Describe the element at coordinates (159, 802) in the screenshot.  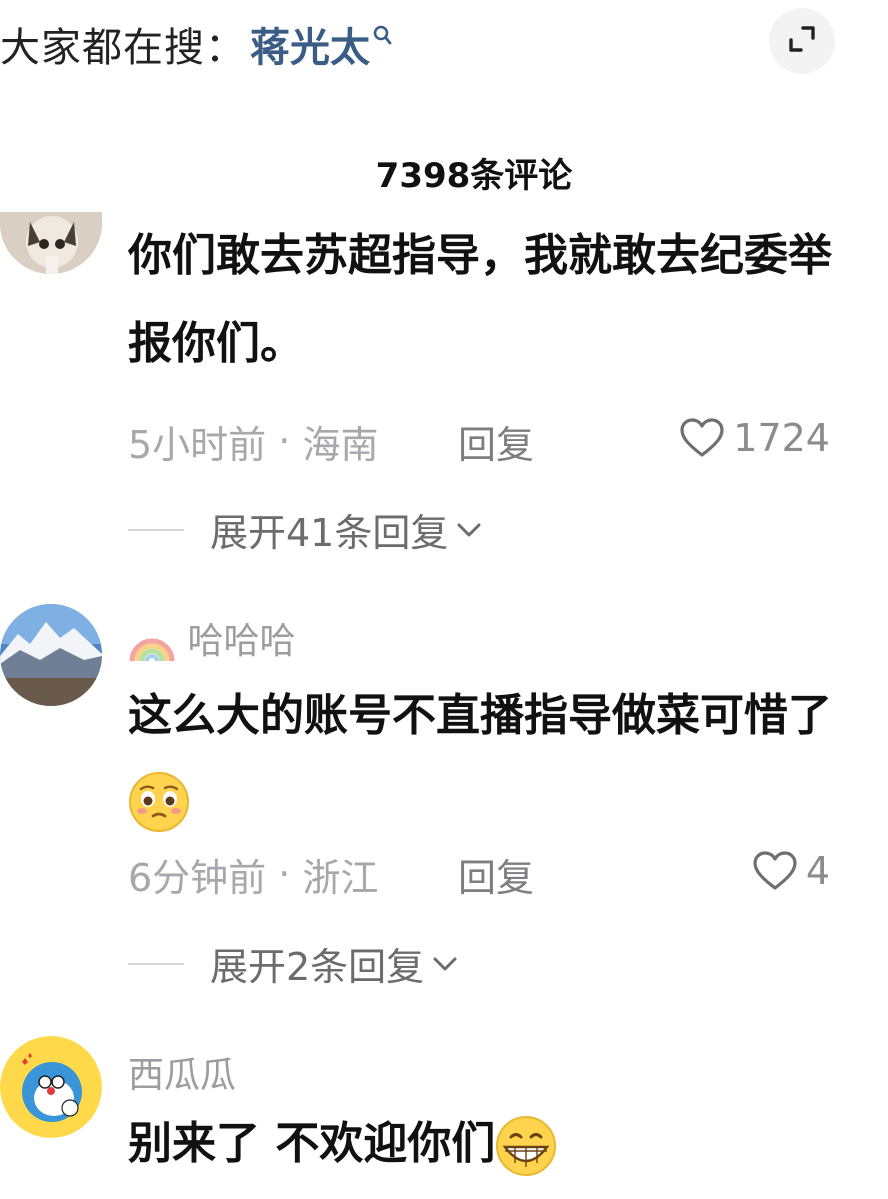
I see `pleading-face-emoji` at that location.